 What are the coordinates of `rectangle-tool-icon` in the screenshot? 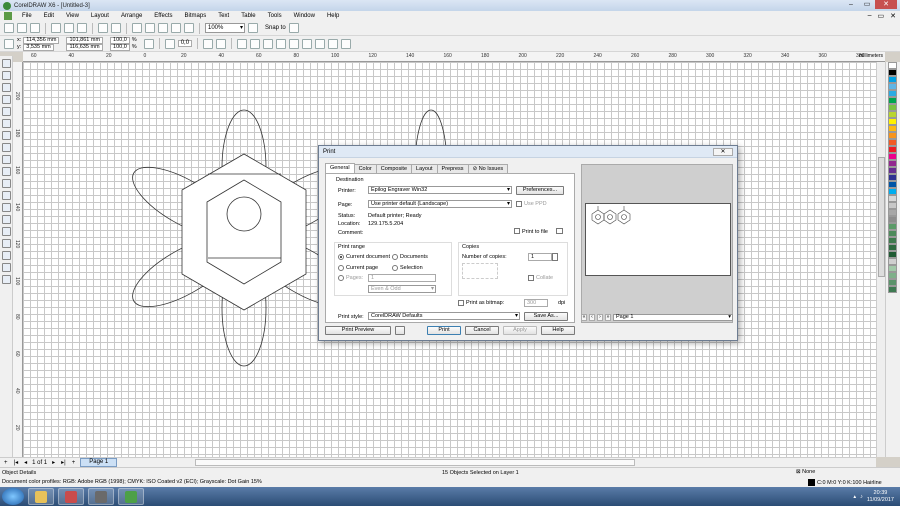 It's located at (6, 135).